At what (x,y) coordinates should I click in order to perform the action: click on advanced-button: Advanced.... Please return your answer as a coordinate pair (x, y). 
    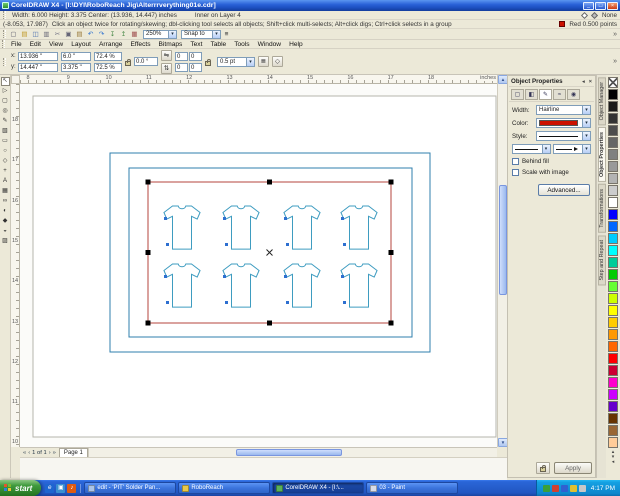
    Looking at the image, I should click on (564, 190).